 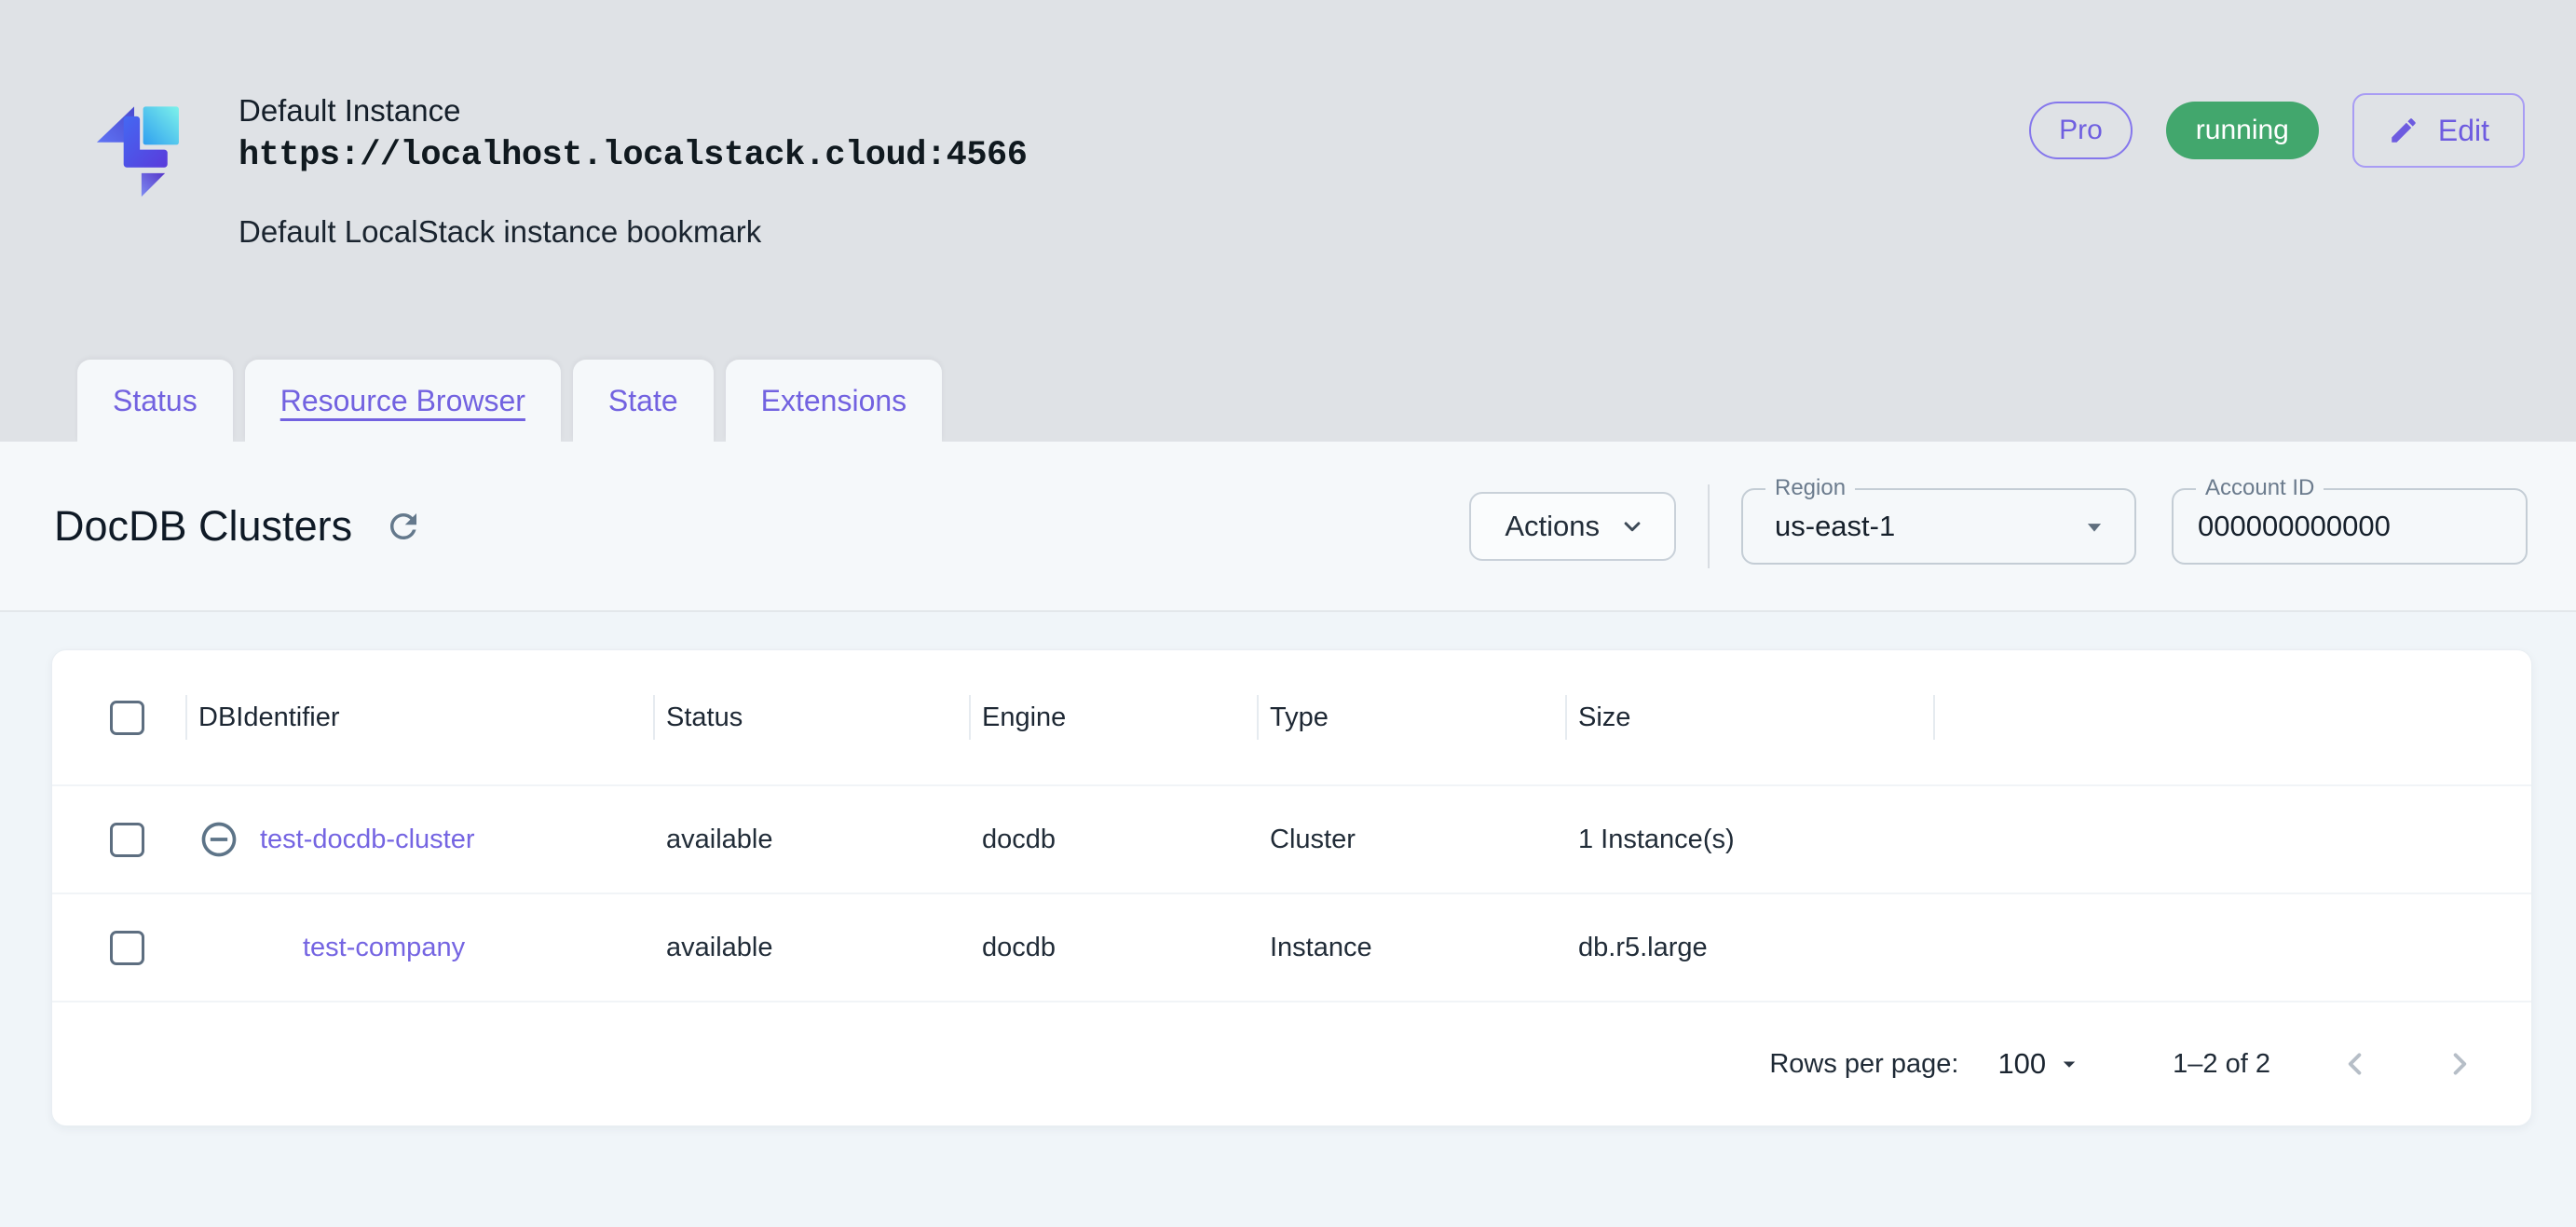 I want to click on tab-extensions: Extensions, so click(x=834, y=401).